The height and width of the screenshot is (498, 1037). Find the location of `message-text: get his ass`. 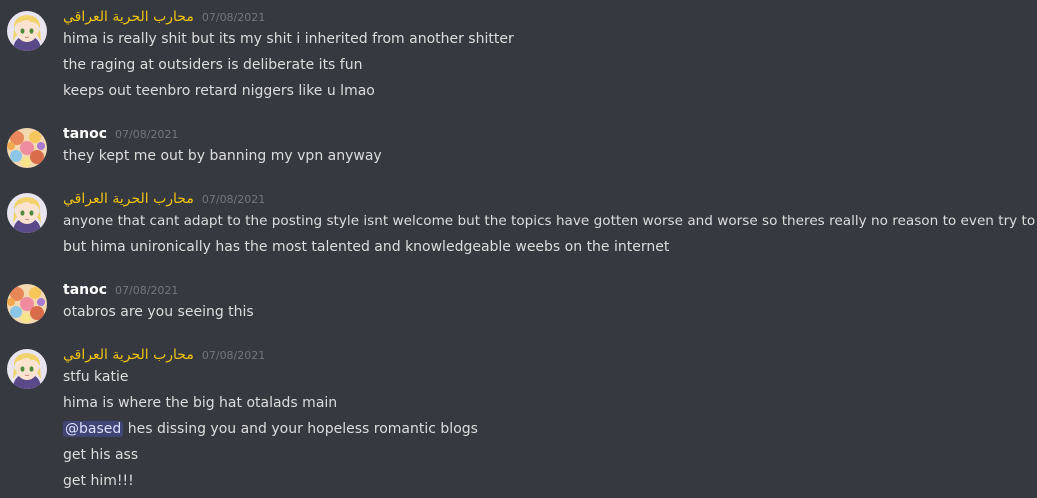

message-text: get his ass is located at coordinates (101, 455).